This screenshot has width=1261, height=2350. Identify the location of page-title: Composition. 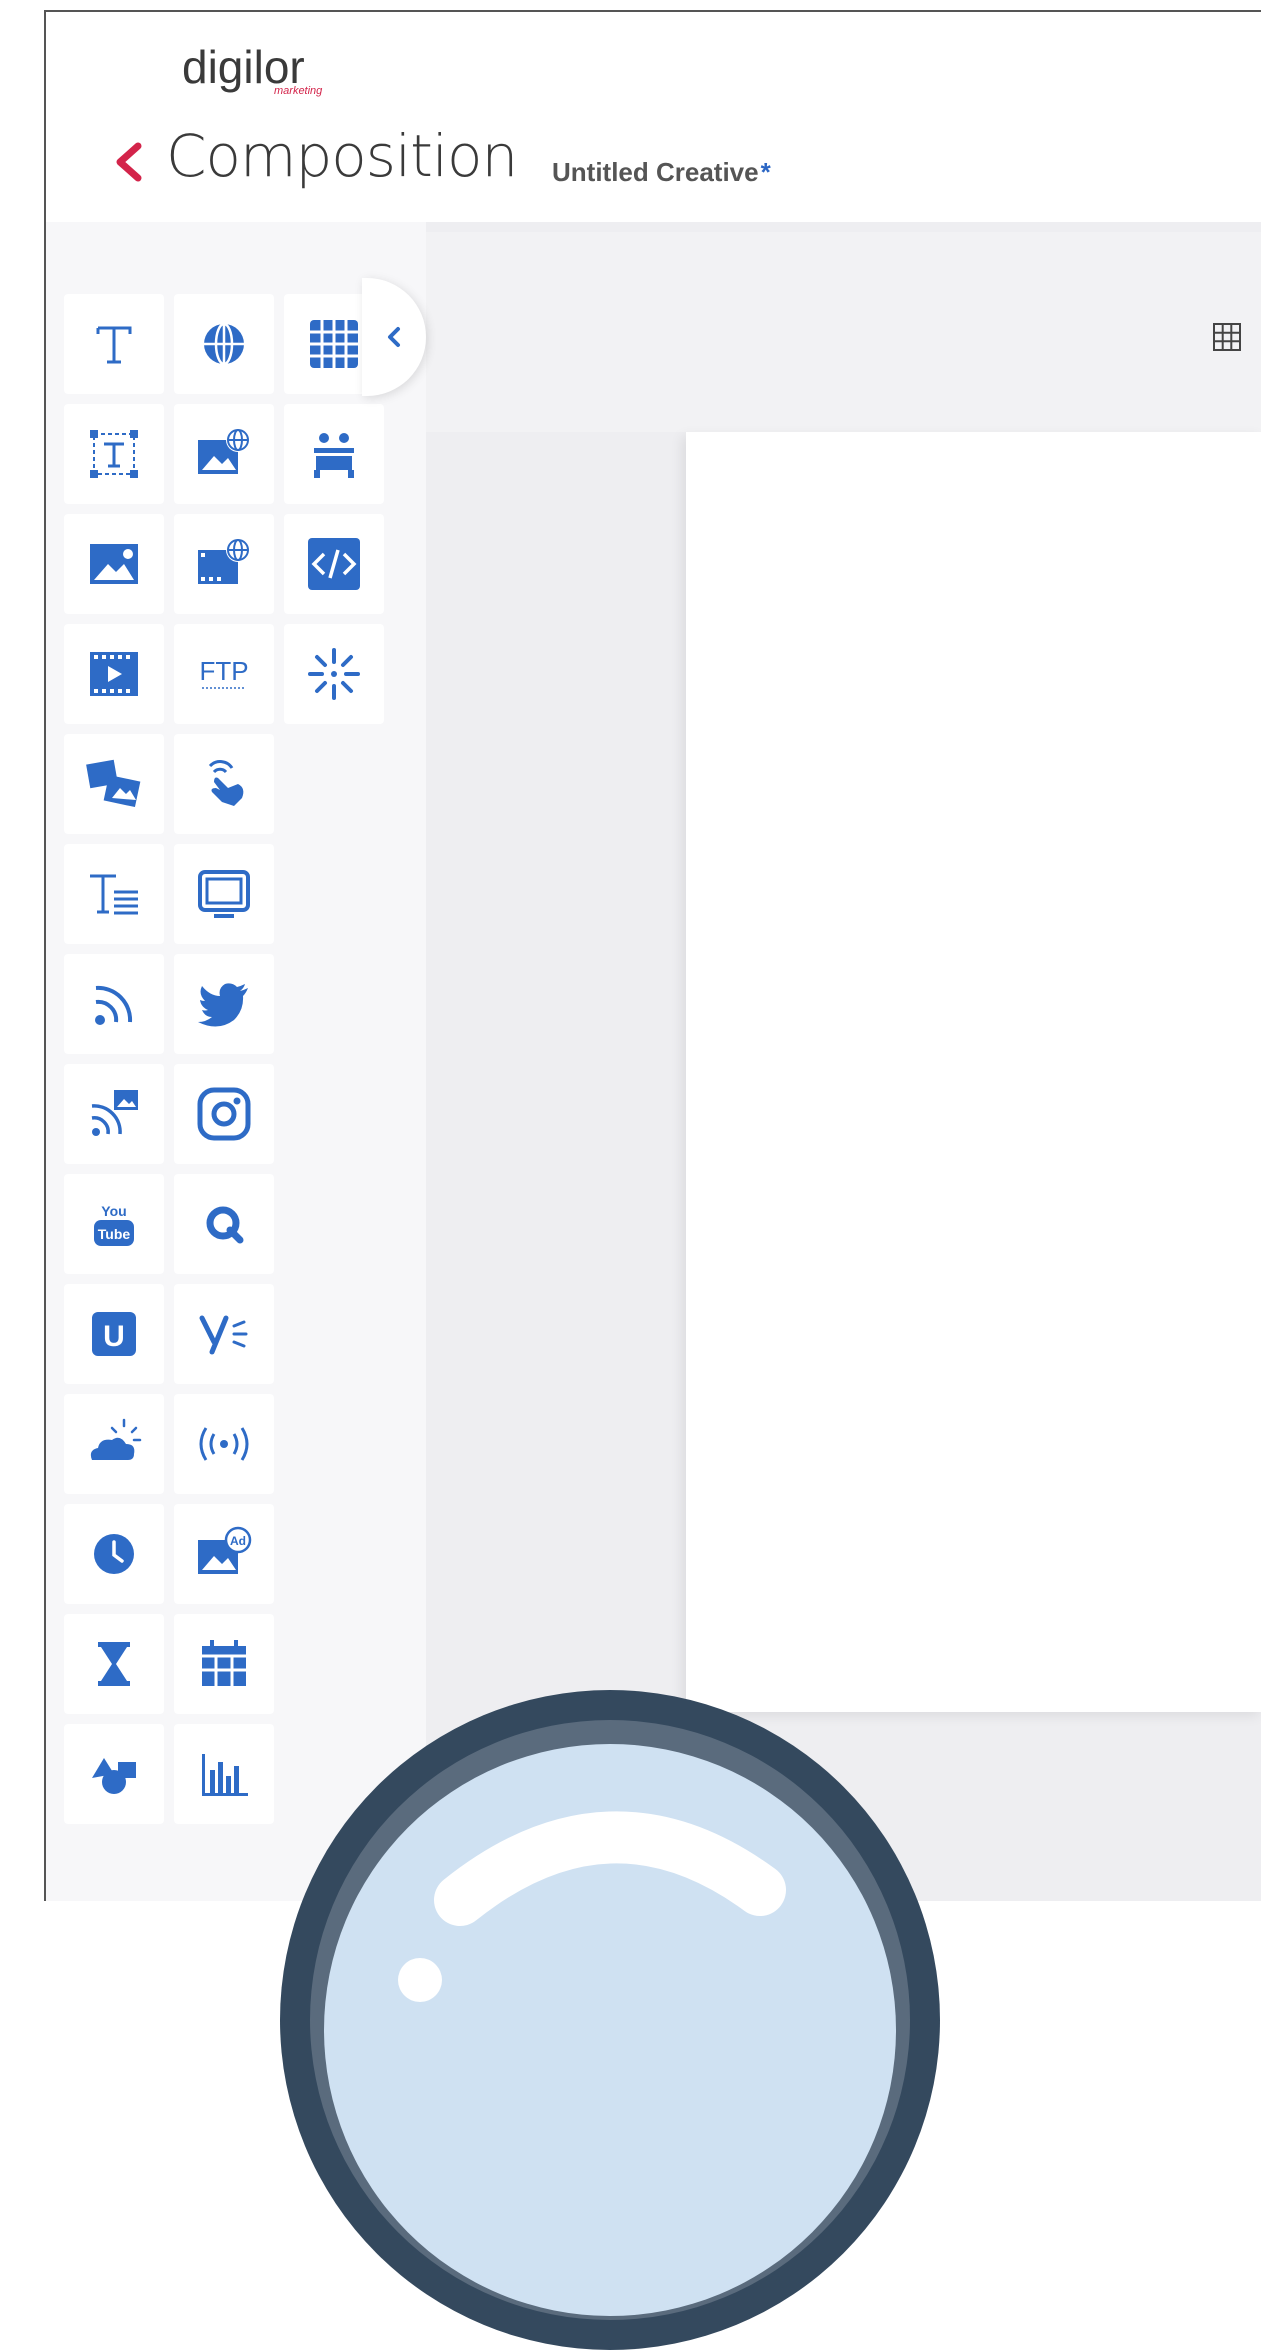
(342, 156).